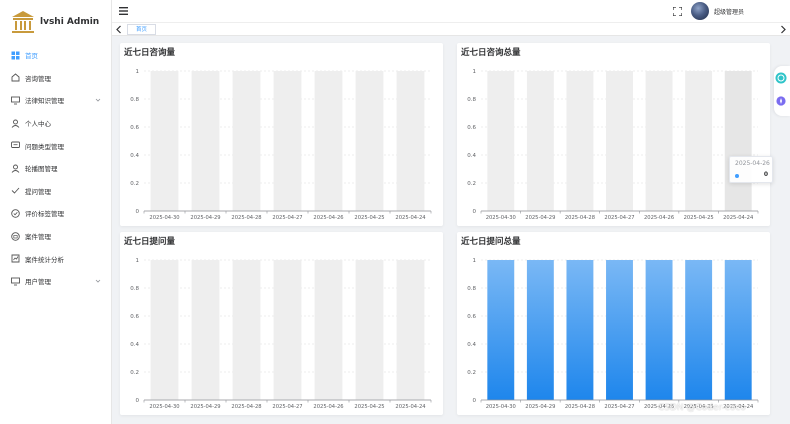  Describe the element at coordinates (15, 236) in the screenshot. I see `briefcase-icon` at that location.